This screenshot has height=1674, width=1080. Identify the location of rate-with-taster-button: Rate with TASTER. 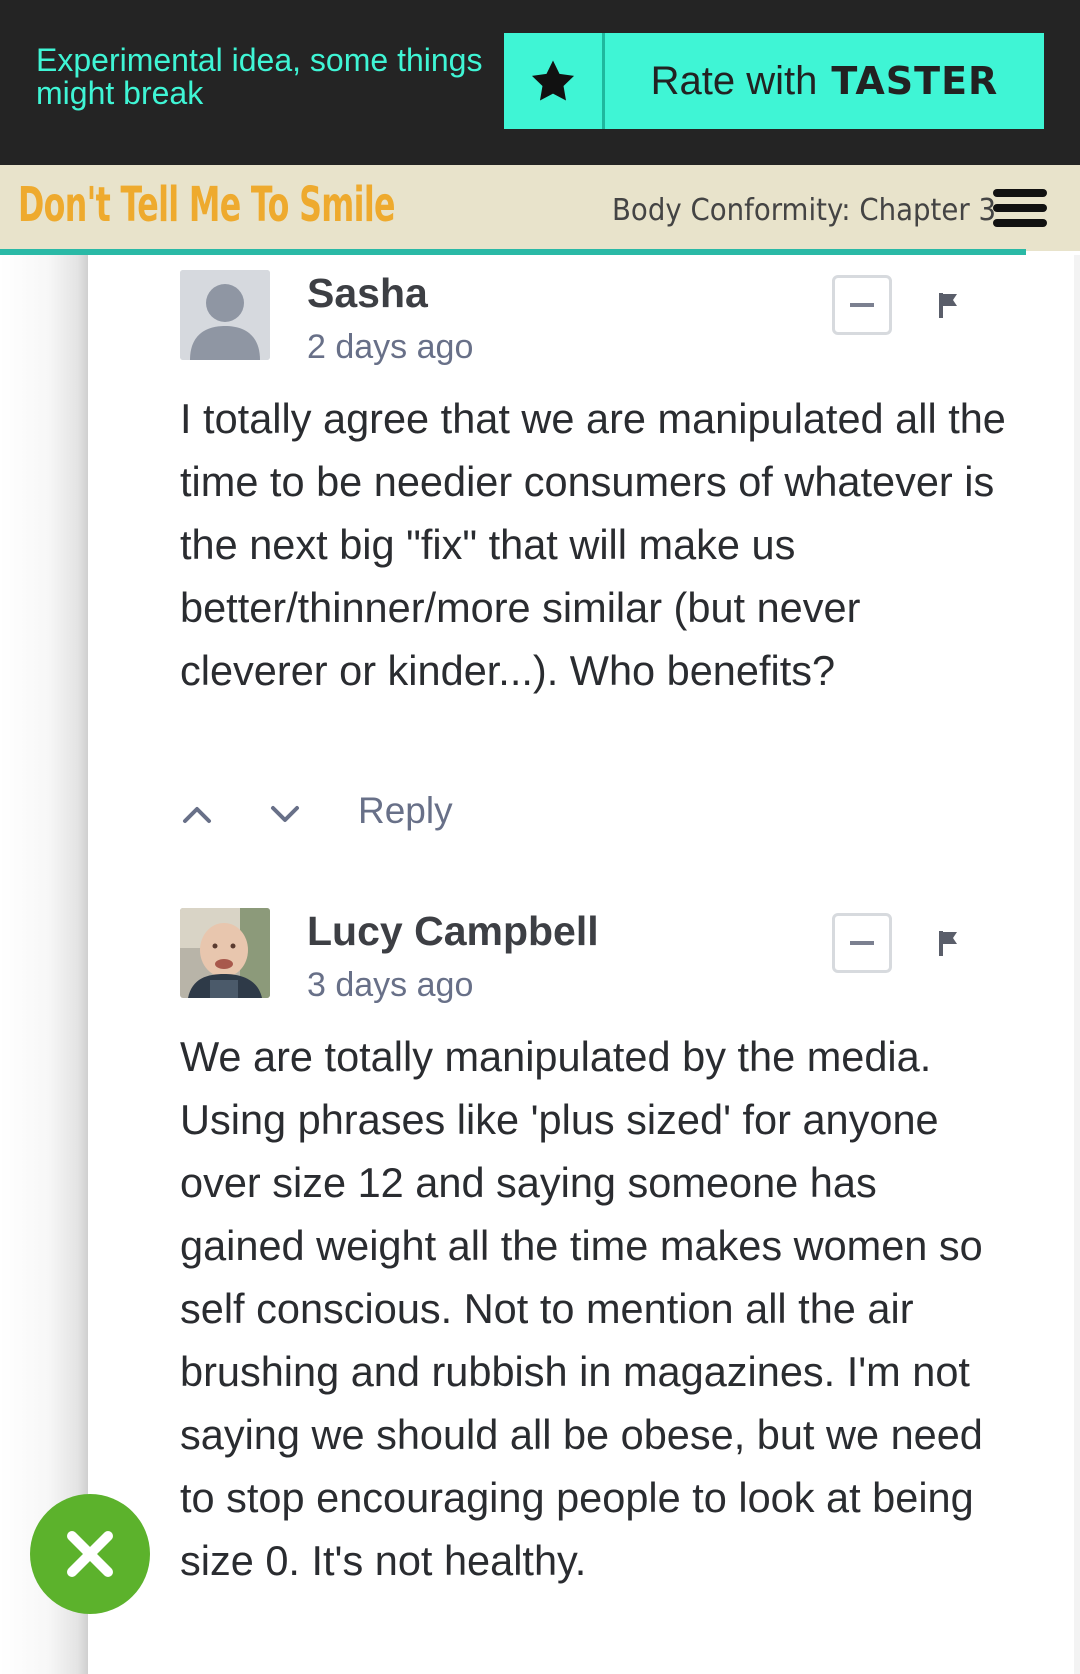
(774, 81).